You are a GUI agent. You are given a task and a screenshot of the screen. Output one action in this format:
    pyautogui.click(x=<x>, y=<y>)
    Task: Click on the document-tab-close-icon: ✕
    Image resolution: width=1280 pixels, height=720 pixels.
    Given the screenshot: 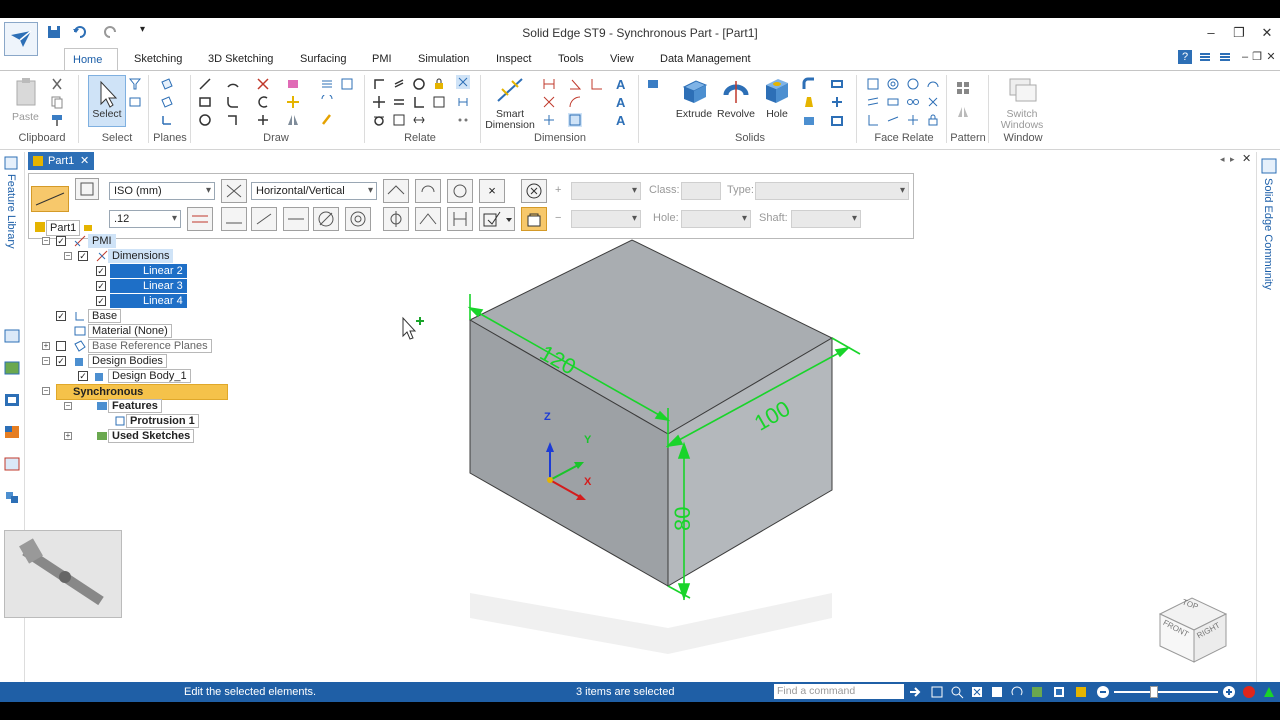 What is the action you would take?
    pyautogui.click(x=84, y=161)
    